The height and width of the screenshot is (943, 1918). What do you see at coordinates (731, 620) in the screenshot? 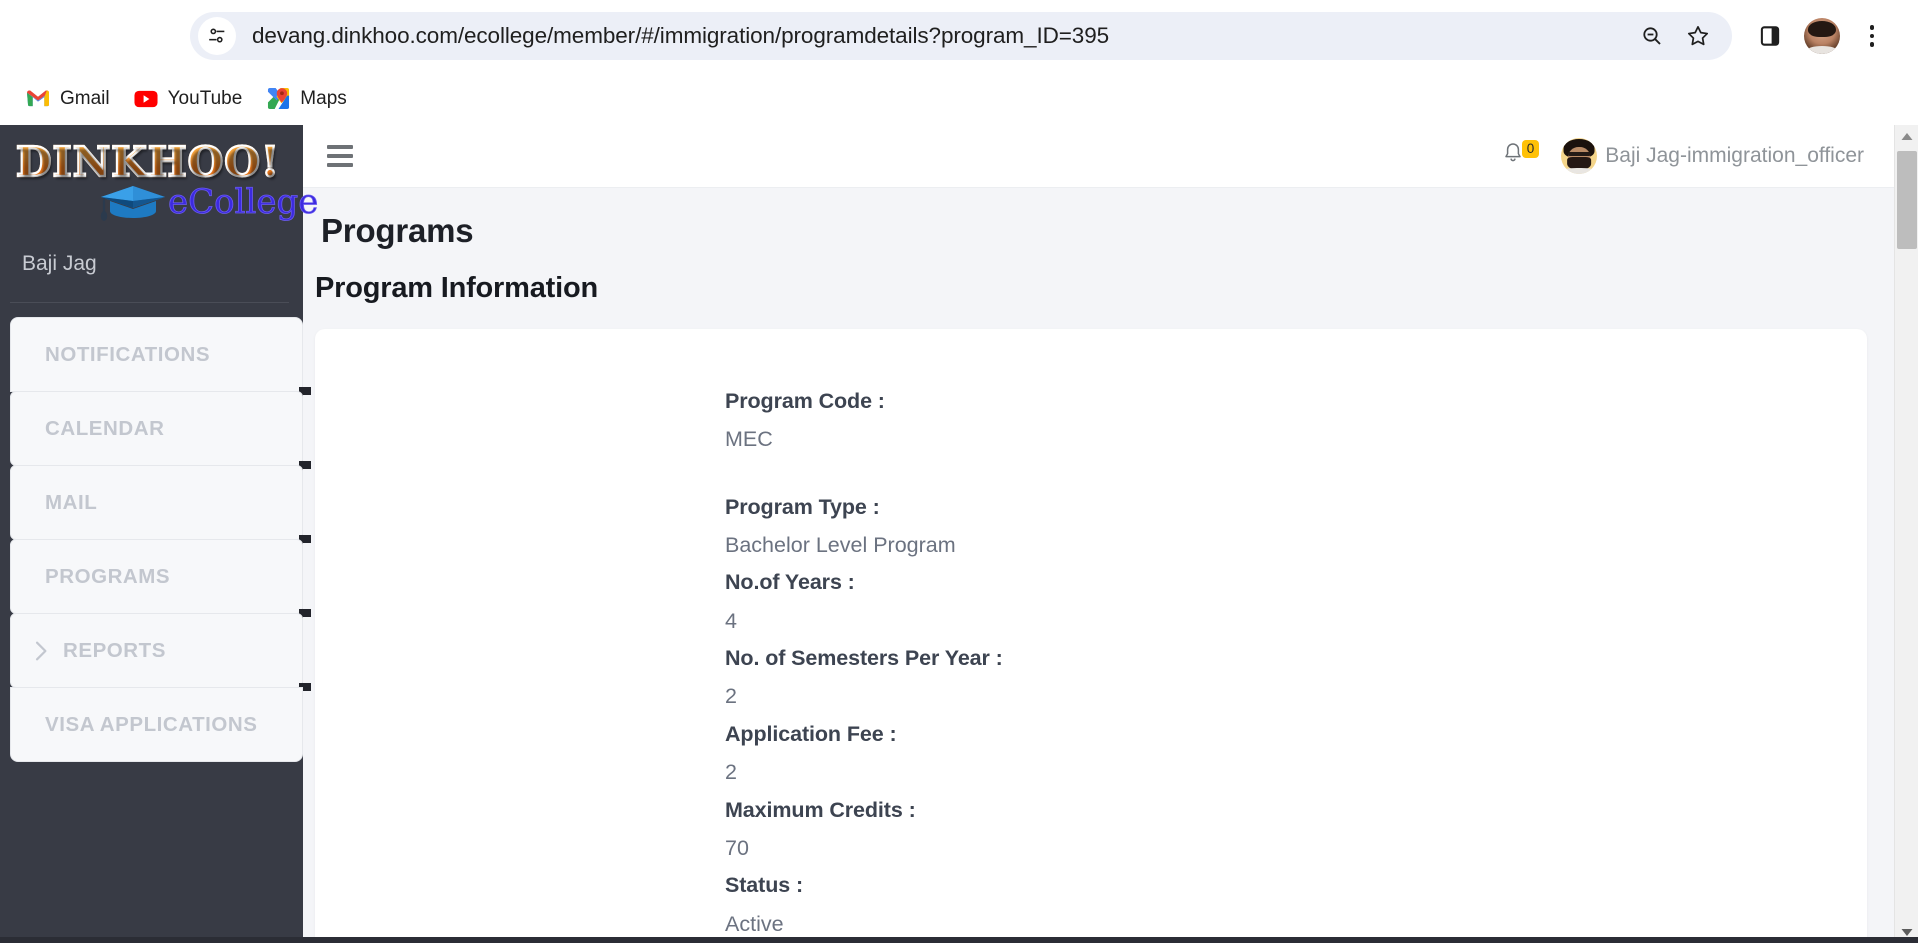
I see `field-value: 4` at bounding box center [731, 620].